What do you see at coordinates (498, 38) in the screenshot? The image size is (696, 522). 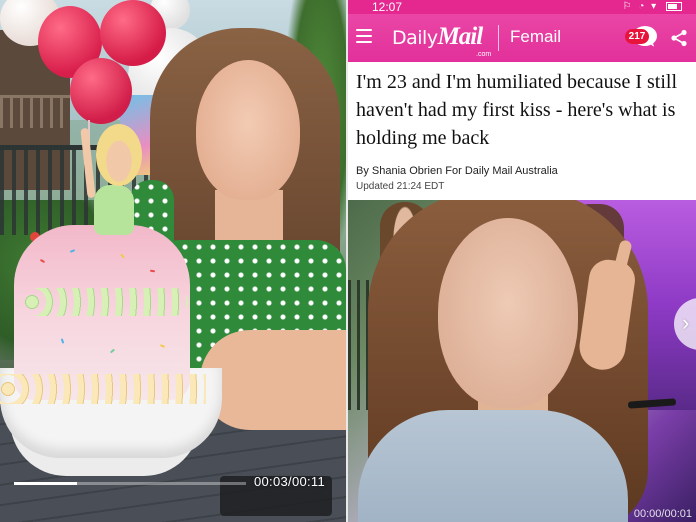 I see `header-divider` at bounding box center [498, 38].